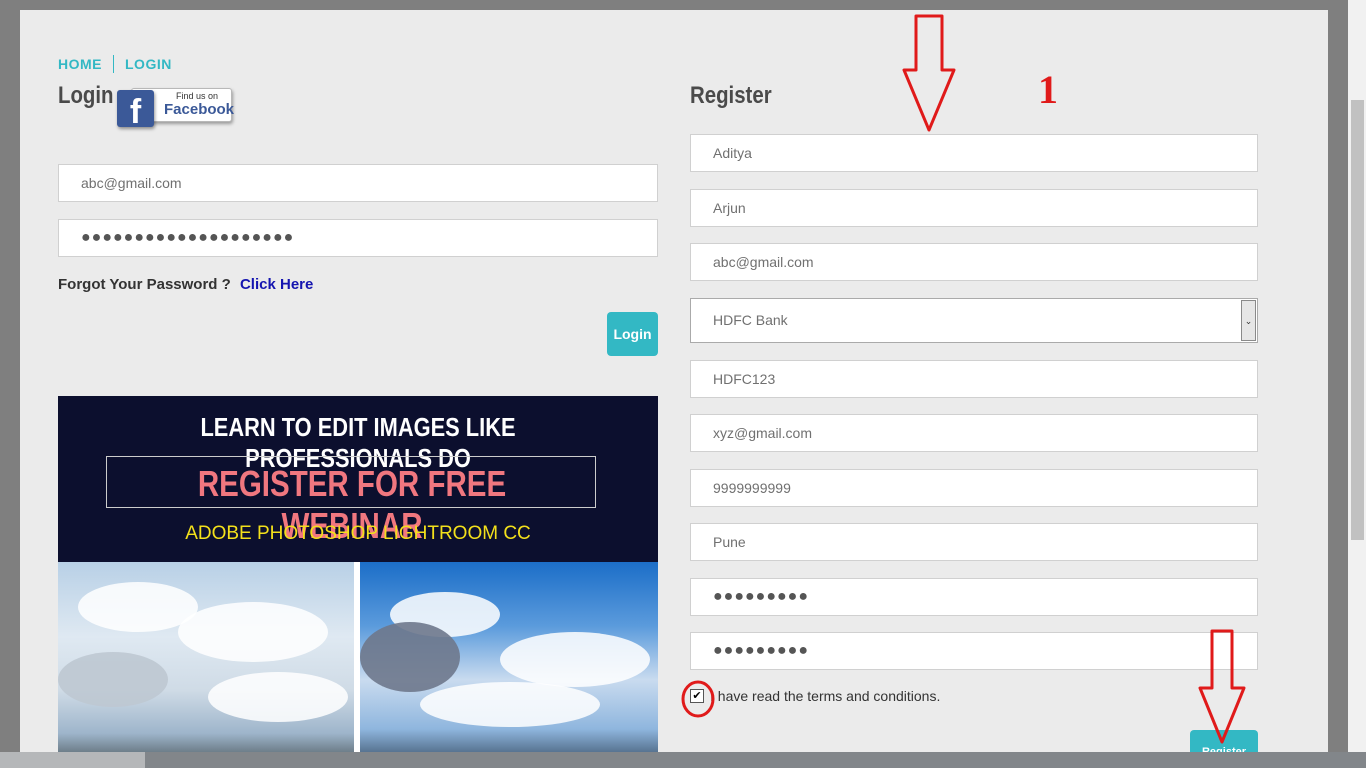 The height and width of the screenshot is (768, 1366). What do you see at coordinates (72, 760) in the screenshot?
I see `horizontal-scrollbar-thumb` at bounding box center [72, 760].